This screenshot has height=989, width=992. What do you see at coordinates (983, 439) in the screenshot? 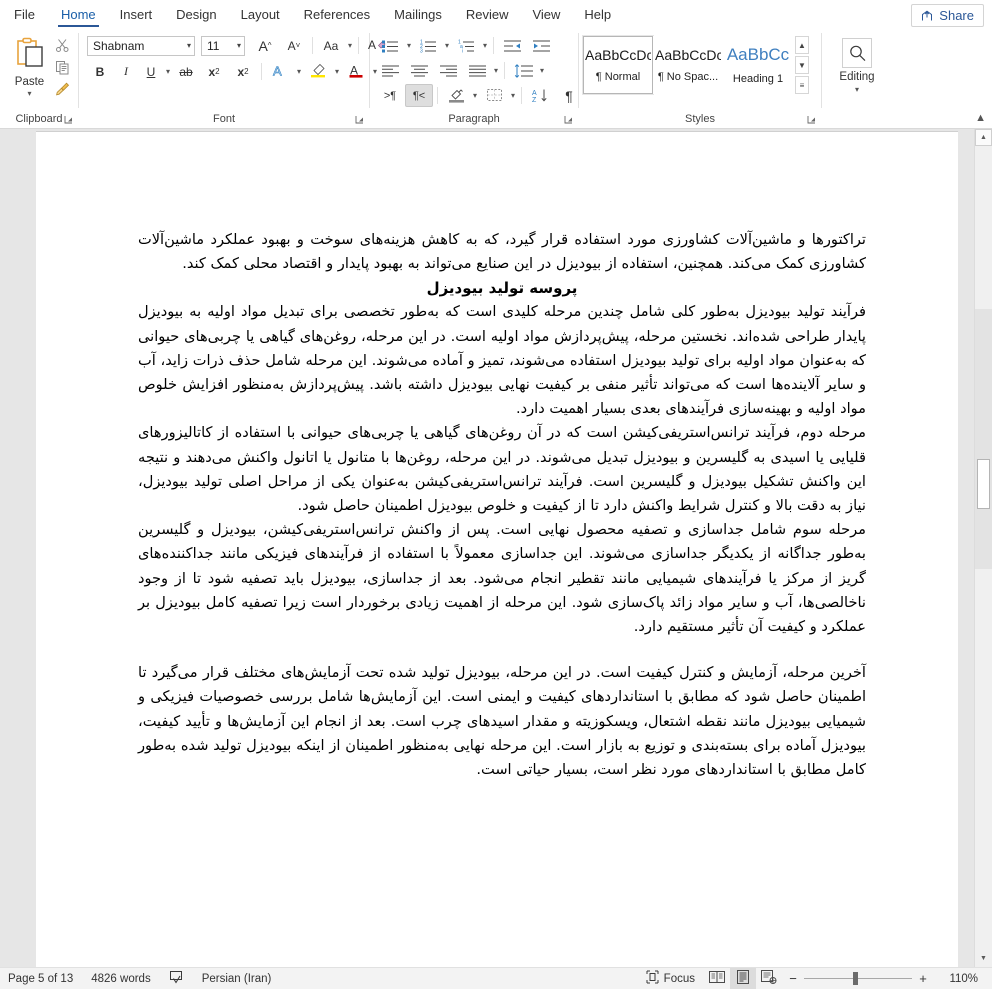
I see `scrollbar-track` at bounding box center [983, 439].